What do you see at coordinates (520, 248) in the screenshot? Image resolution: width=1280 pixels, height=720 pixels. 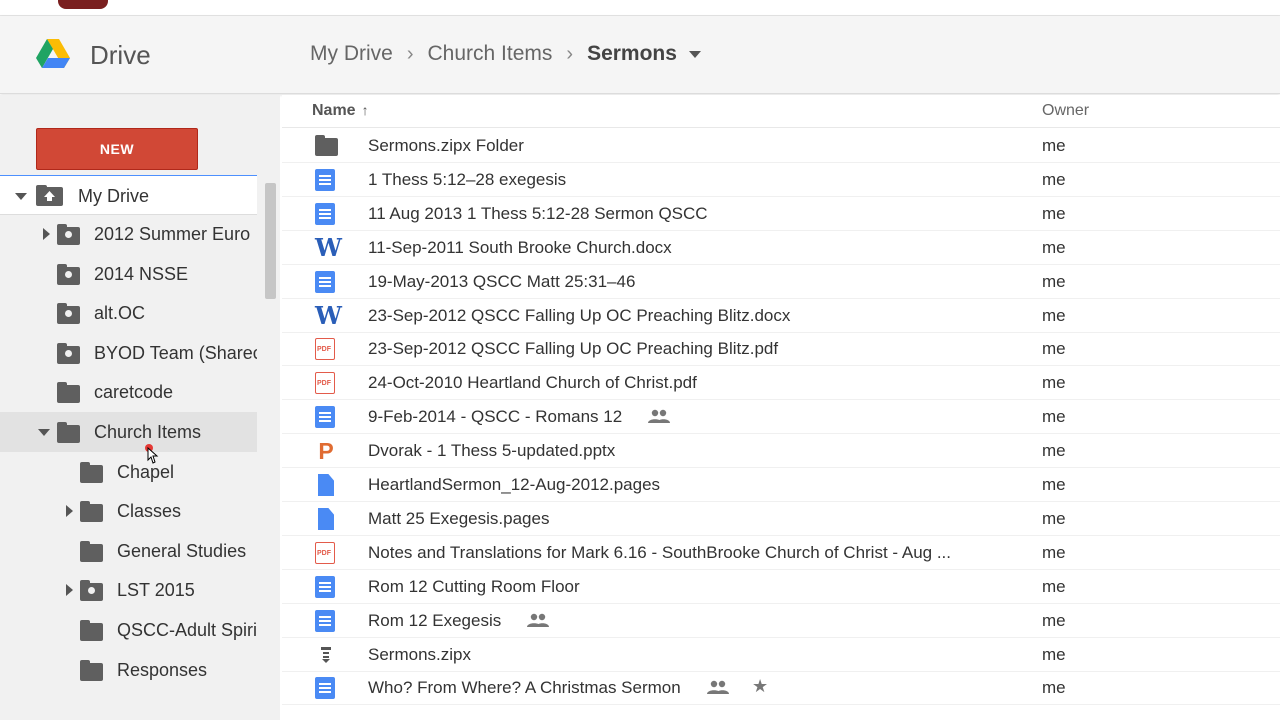 I see `file-name: 11-Sep-2011 South Brooke Church.docx` at bounding box center [520, 248].